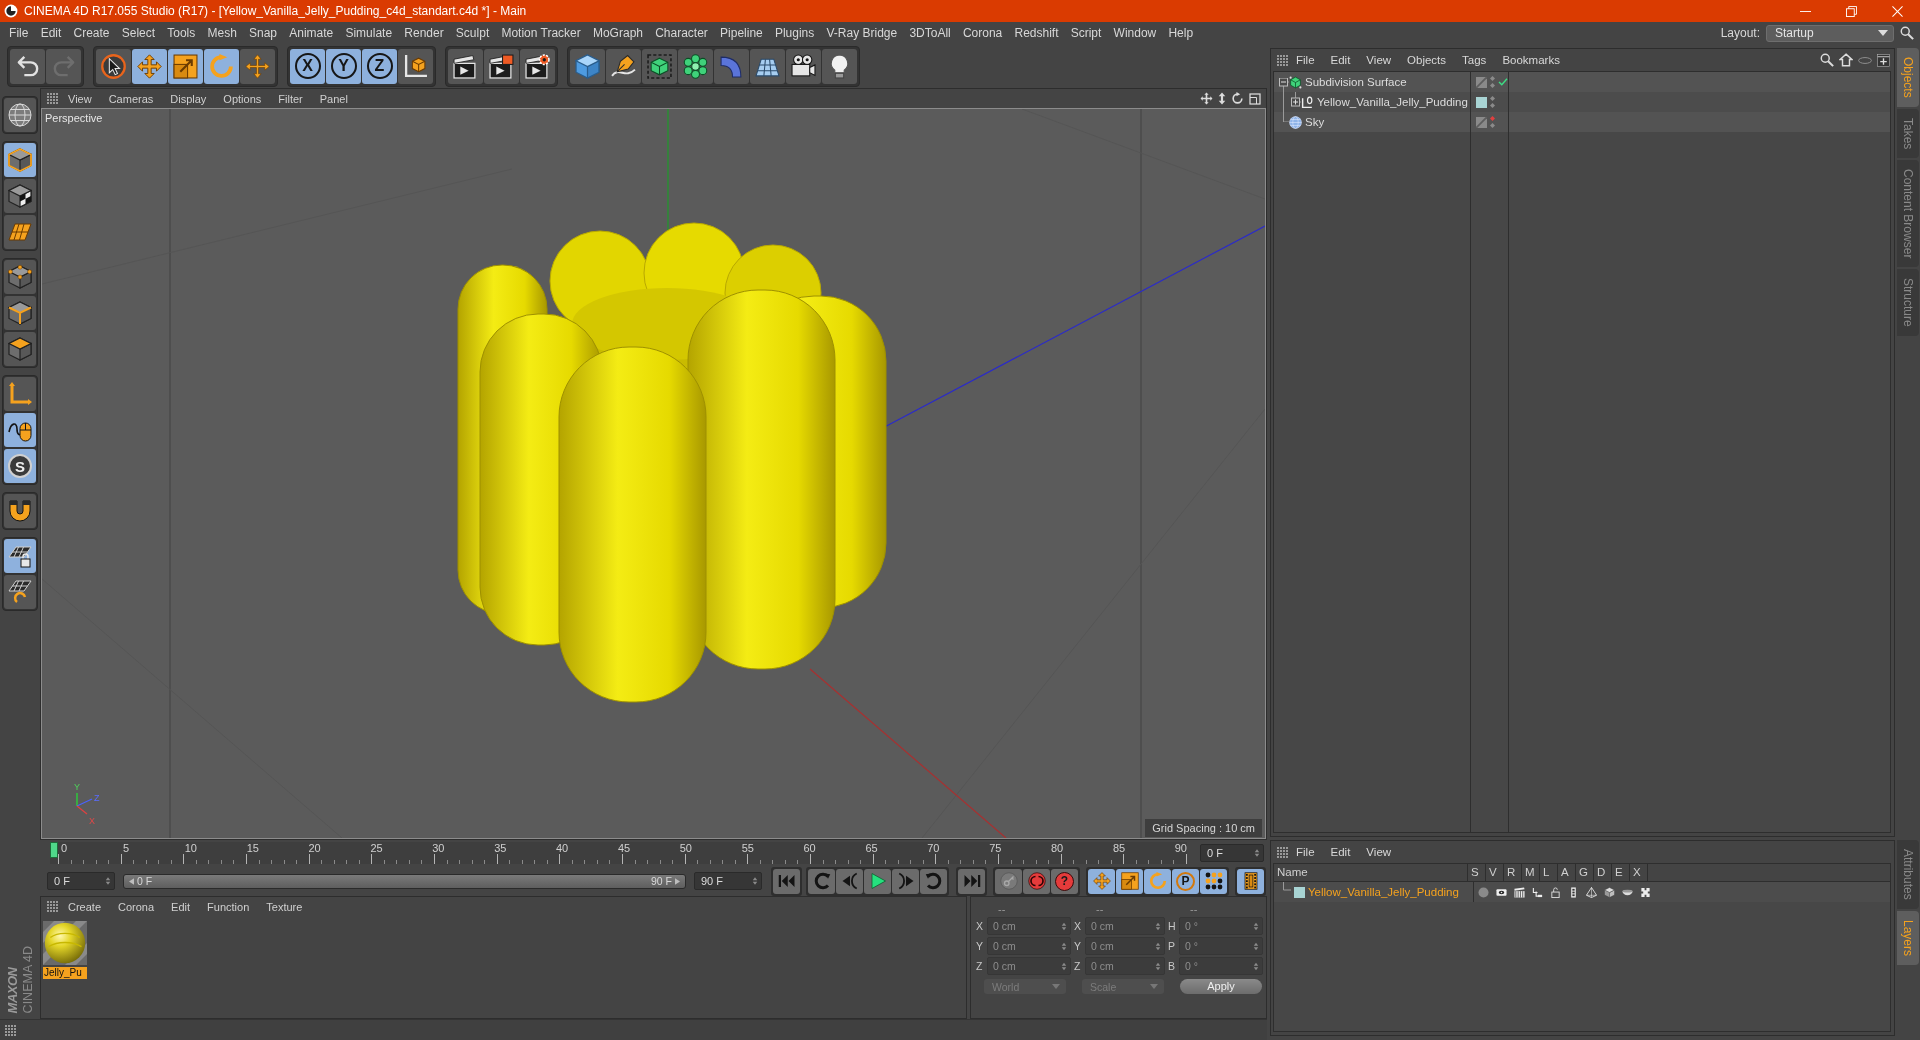 The height and width of the screenshot is (1040, 1920). I want to click on panel-menu-item: Objects, so click(1427, 60).